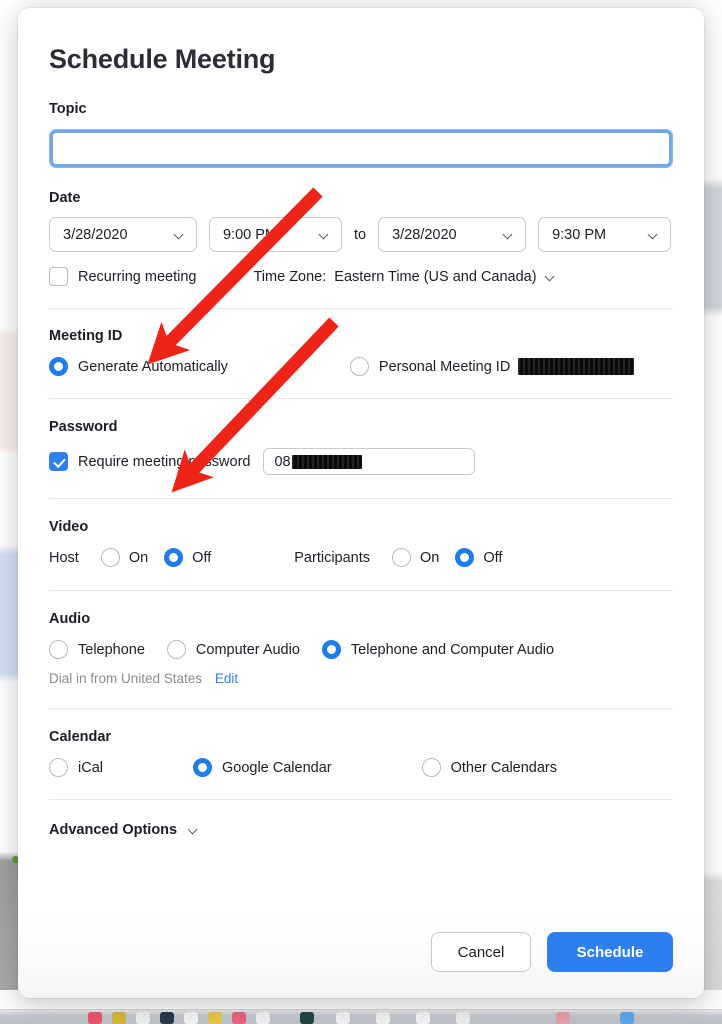 This screenshot has width=722, height=1024. I want to click on calendar-ical-radio, so click(58, 767).